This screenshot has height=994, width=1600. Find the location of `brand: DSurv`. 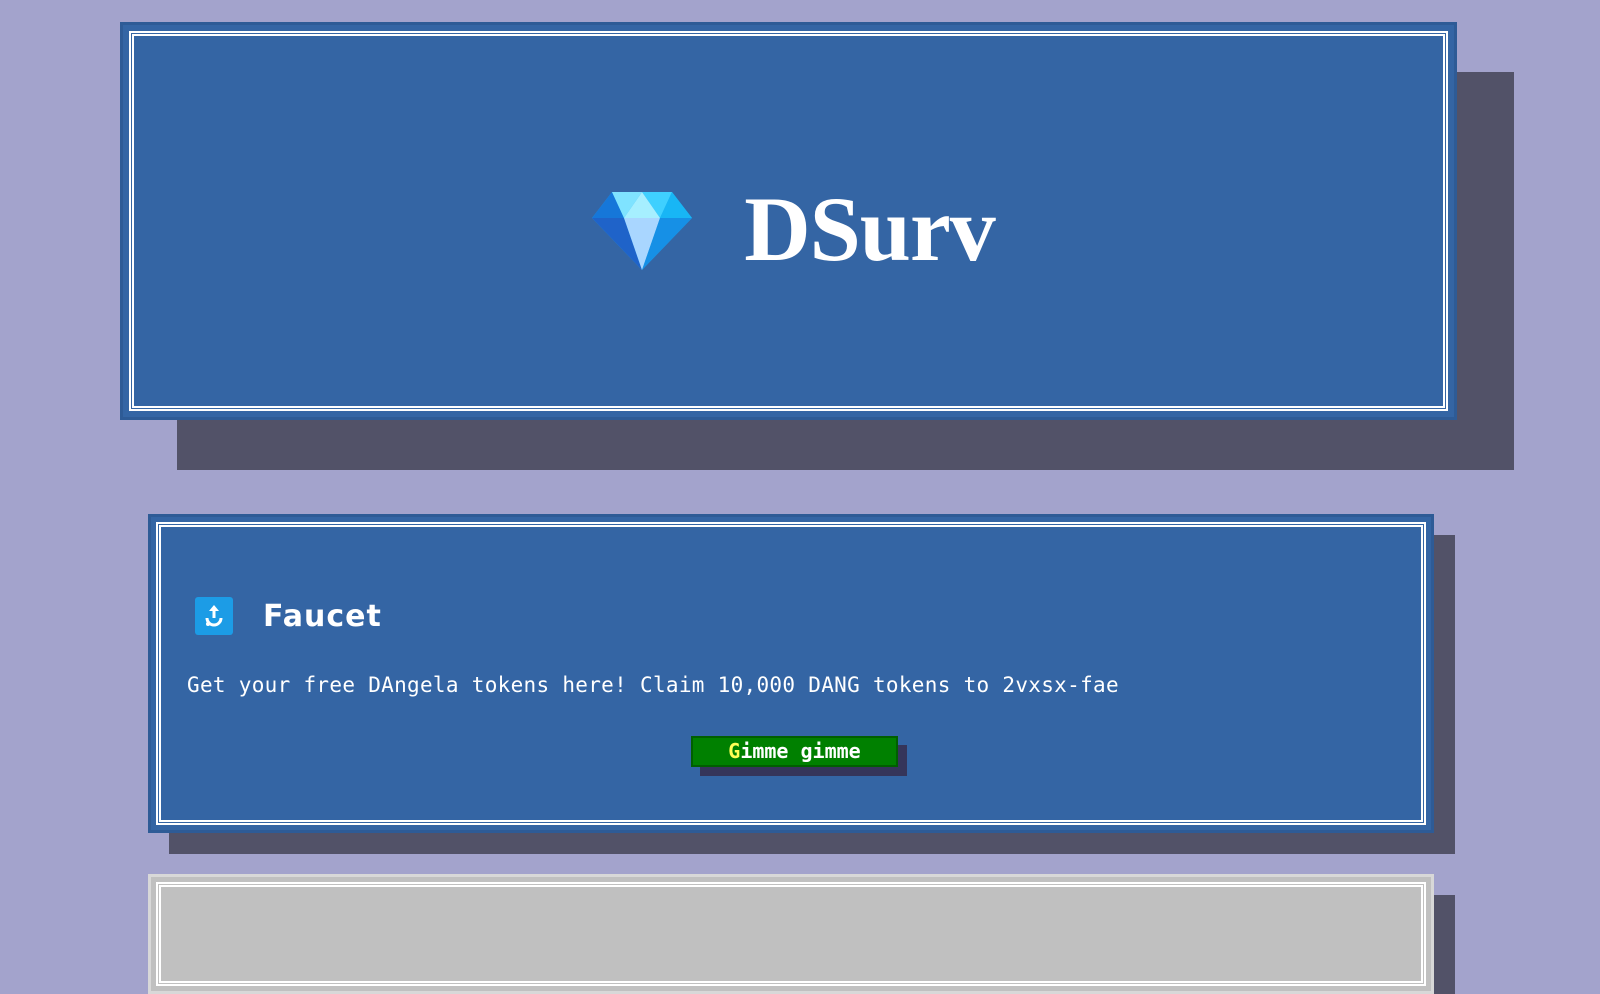

brand: DSurv is located at coordinates (788, 229).